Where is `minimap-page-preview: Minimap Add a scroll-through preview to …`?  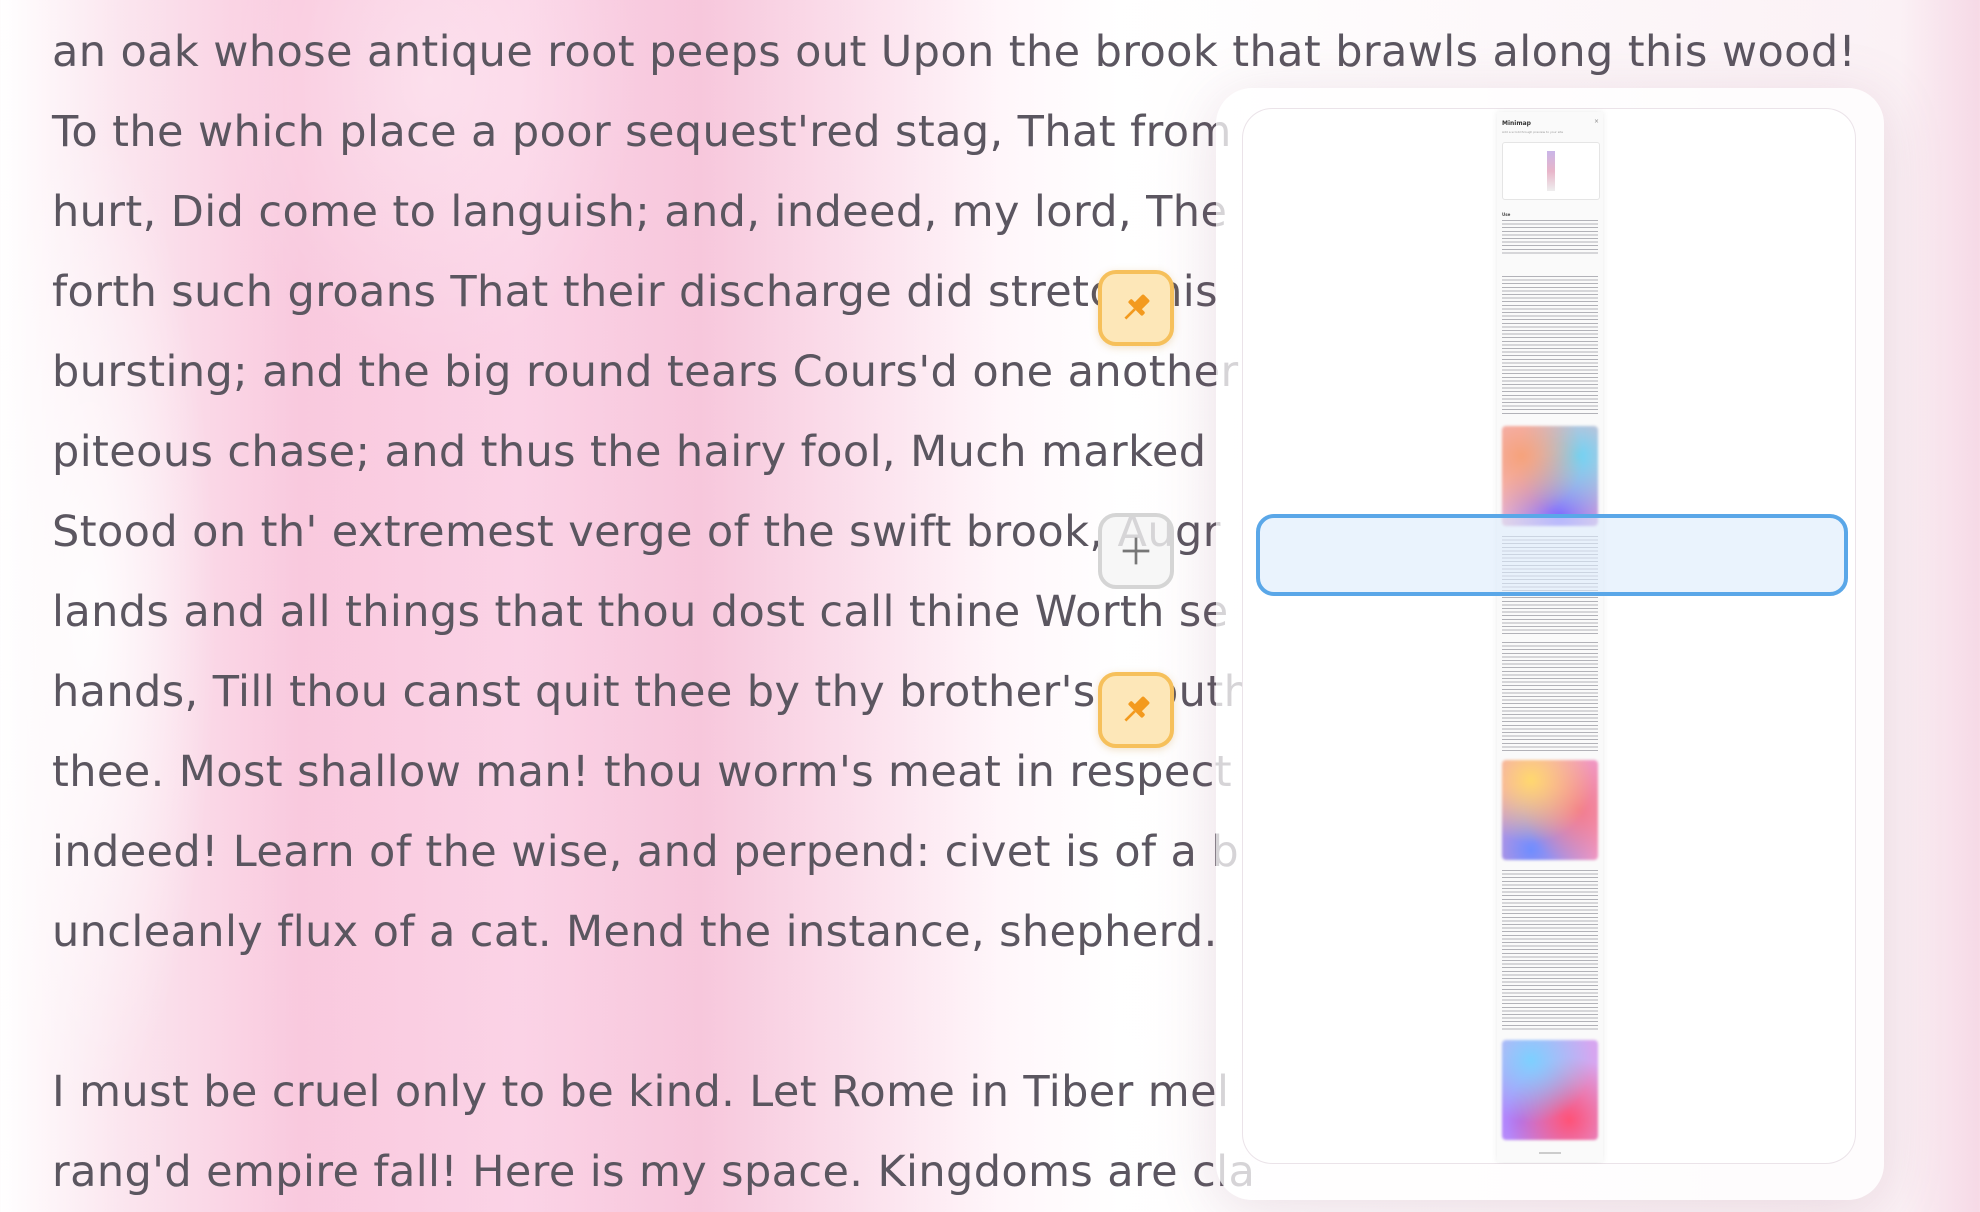 minimap-page-preview: Minimap Add a scroll-through preview to … is located at coordinates (1550, 637).